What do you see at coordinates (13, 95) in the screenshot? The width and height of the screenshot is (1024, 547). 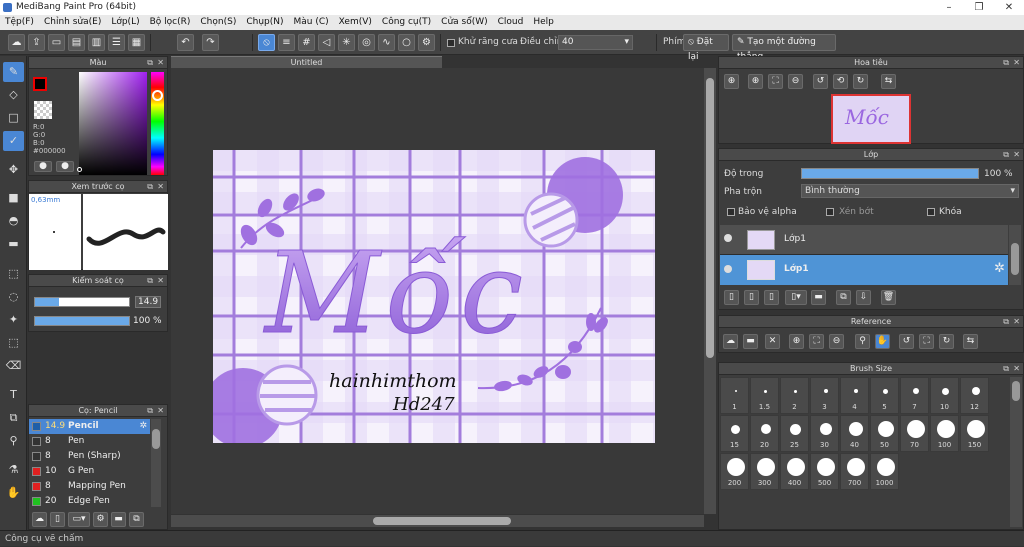 I see `eraser-tool-icon: ◇` at bounding box center [13, 95].